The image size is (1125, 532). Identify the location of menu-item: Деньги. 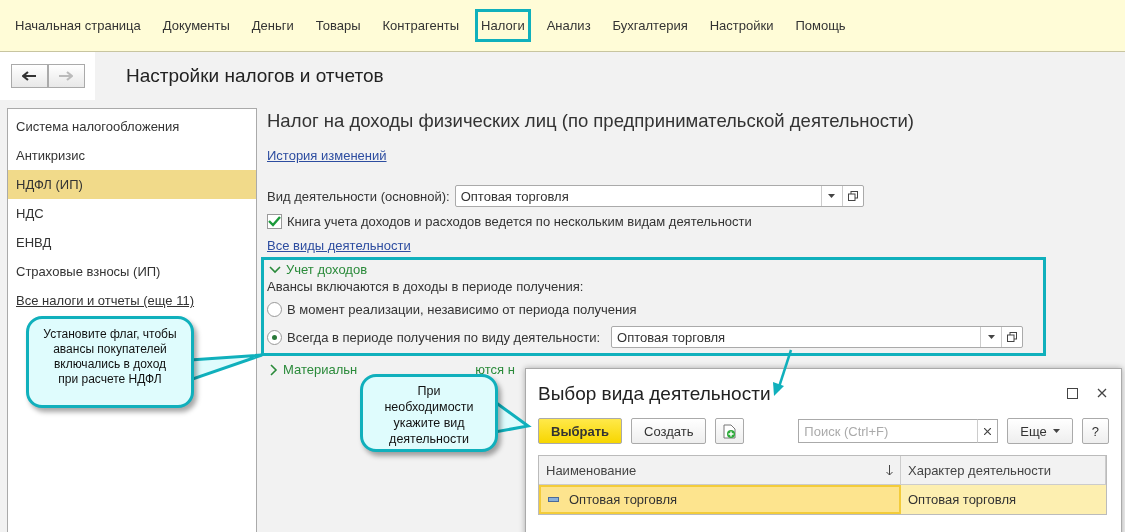
(272, 25).